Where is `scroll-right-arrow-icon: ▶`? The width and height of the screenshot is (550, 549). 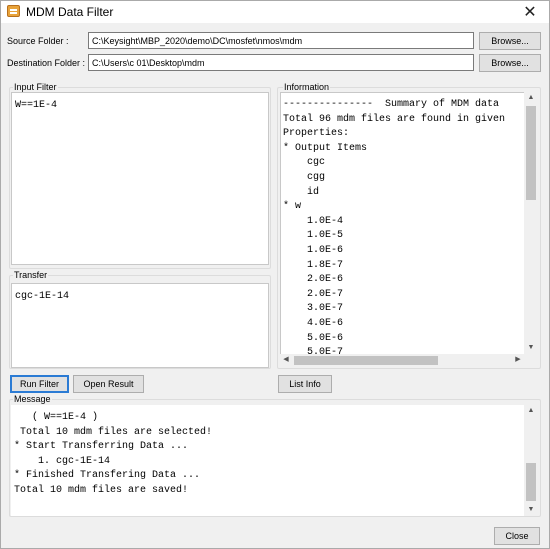 scroll-right-arrow-icon: ▶ is located at coordinates (518, 360).